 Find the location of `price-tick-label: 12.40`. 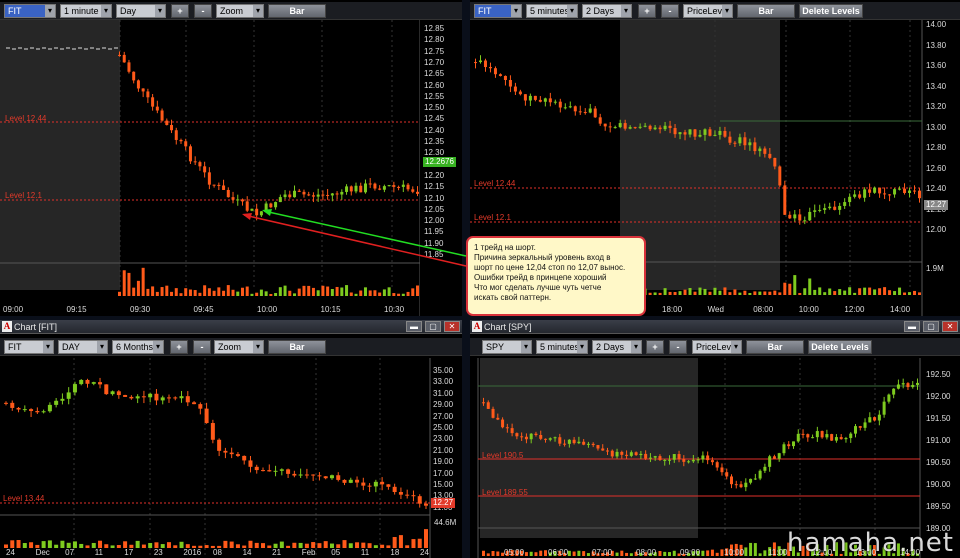

price-tick-label: 12.40 is located at coordinates (434, 130).